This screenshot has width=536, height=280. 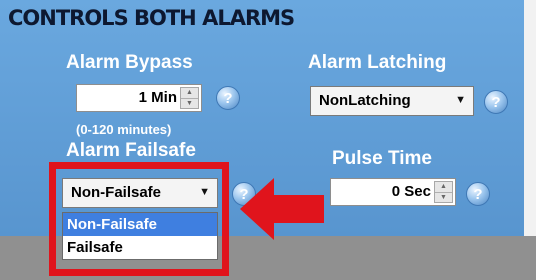 I want to click on alarm-bypass-range-note: (0-120 minutes), so click(x=124, y=129).